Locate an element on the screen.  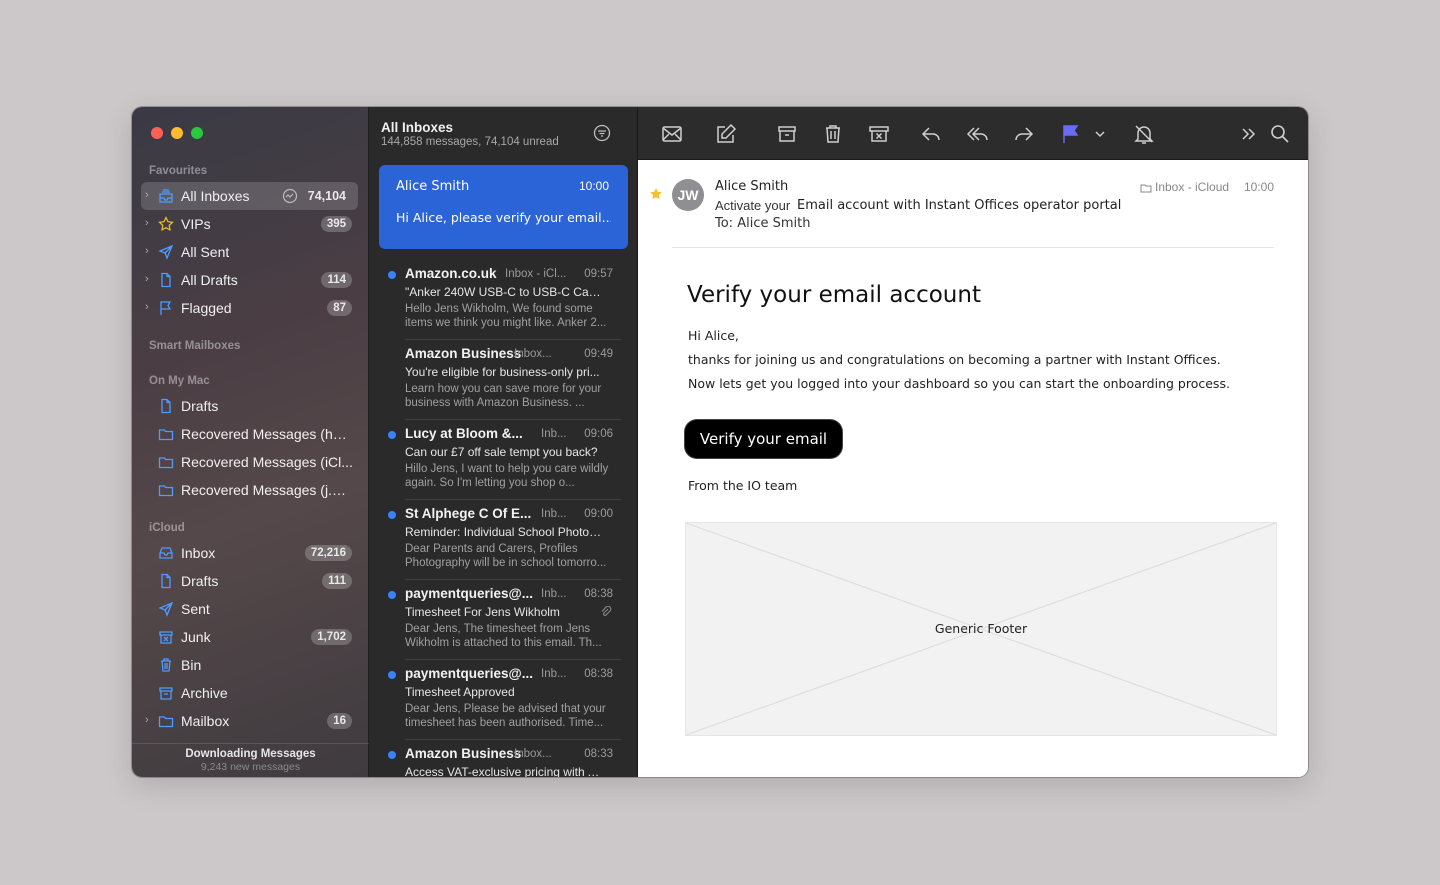
section-smart-mailboxes: Smart Mailboxes is located at coordinates (194, 346).